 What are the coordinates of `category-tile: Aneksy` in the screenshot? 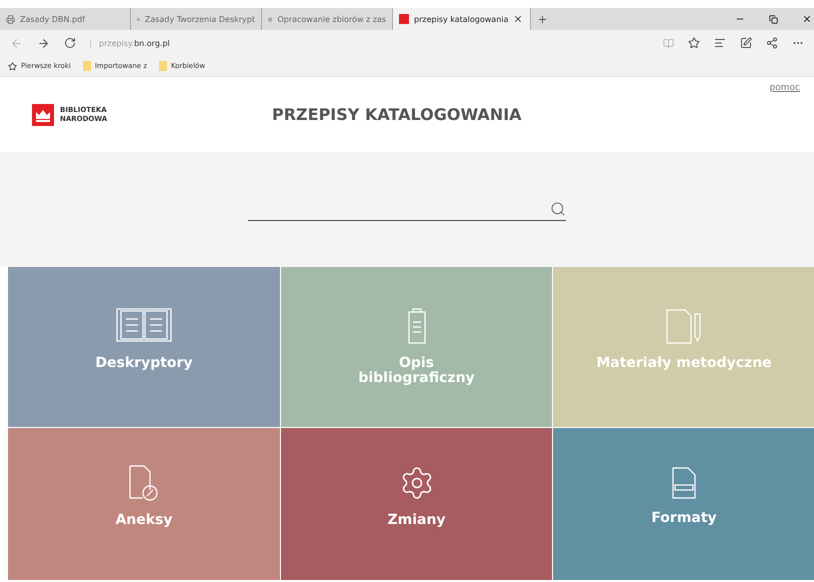 It's located at (144, 504).